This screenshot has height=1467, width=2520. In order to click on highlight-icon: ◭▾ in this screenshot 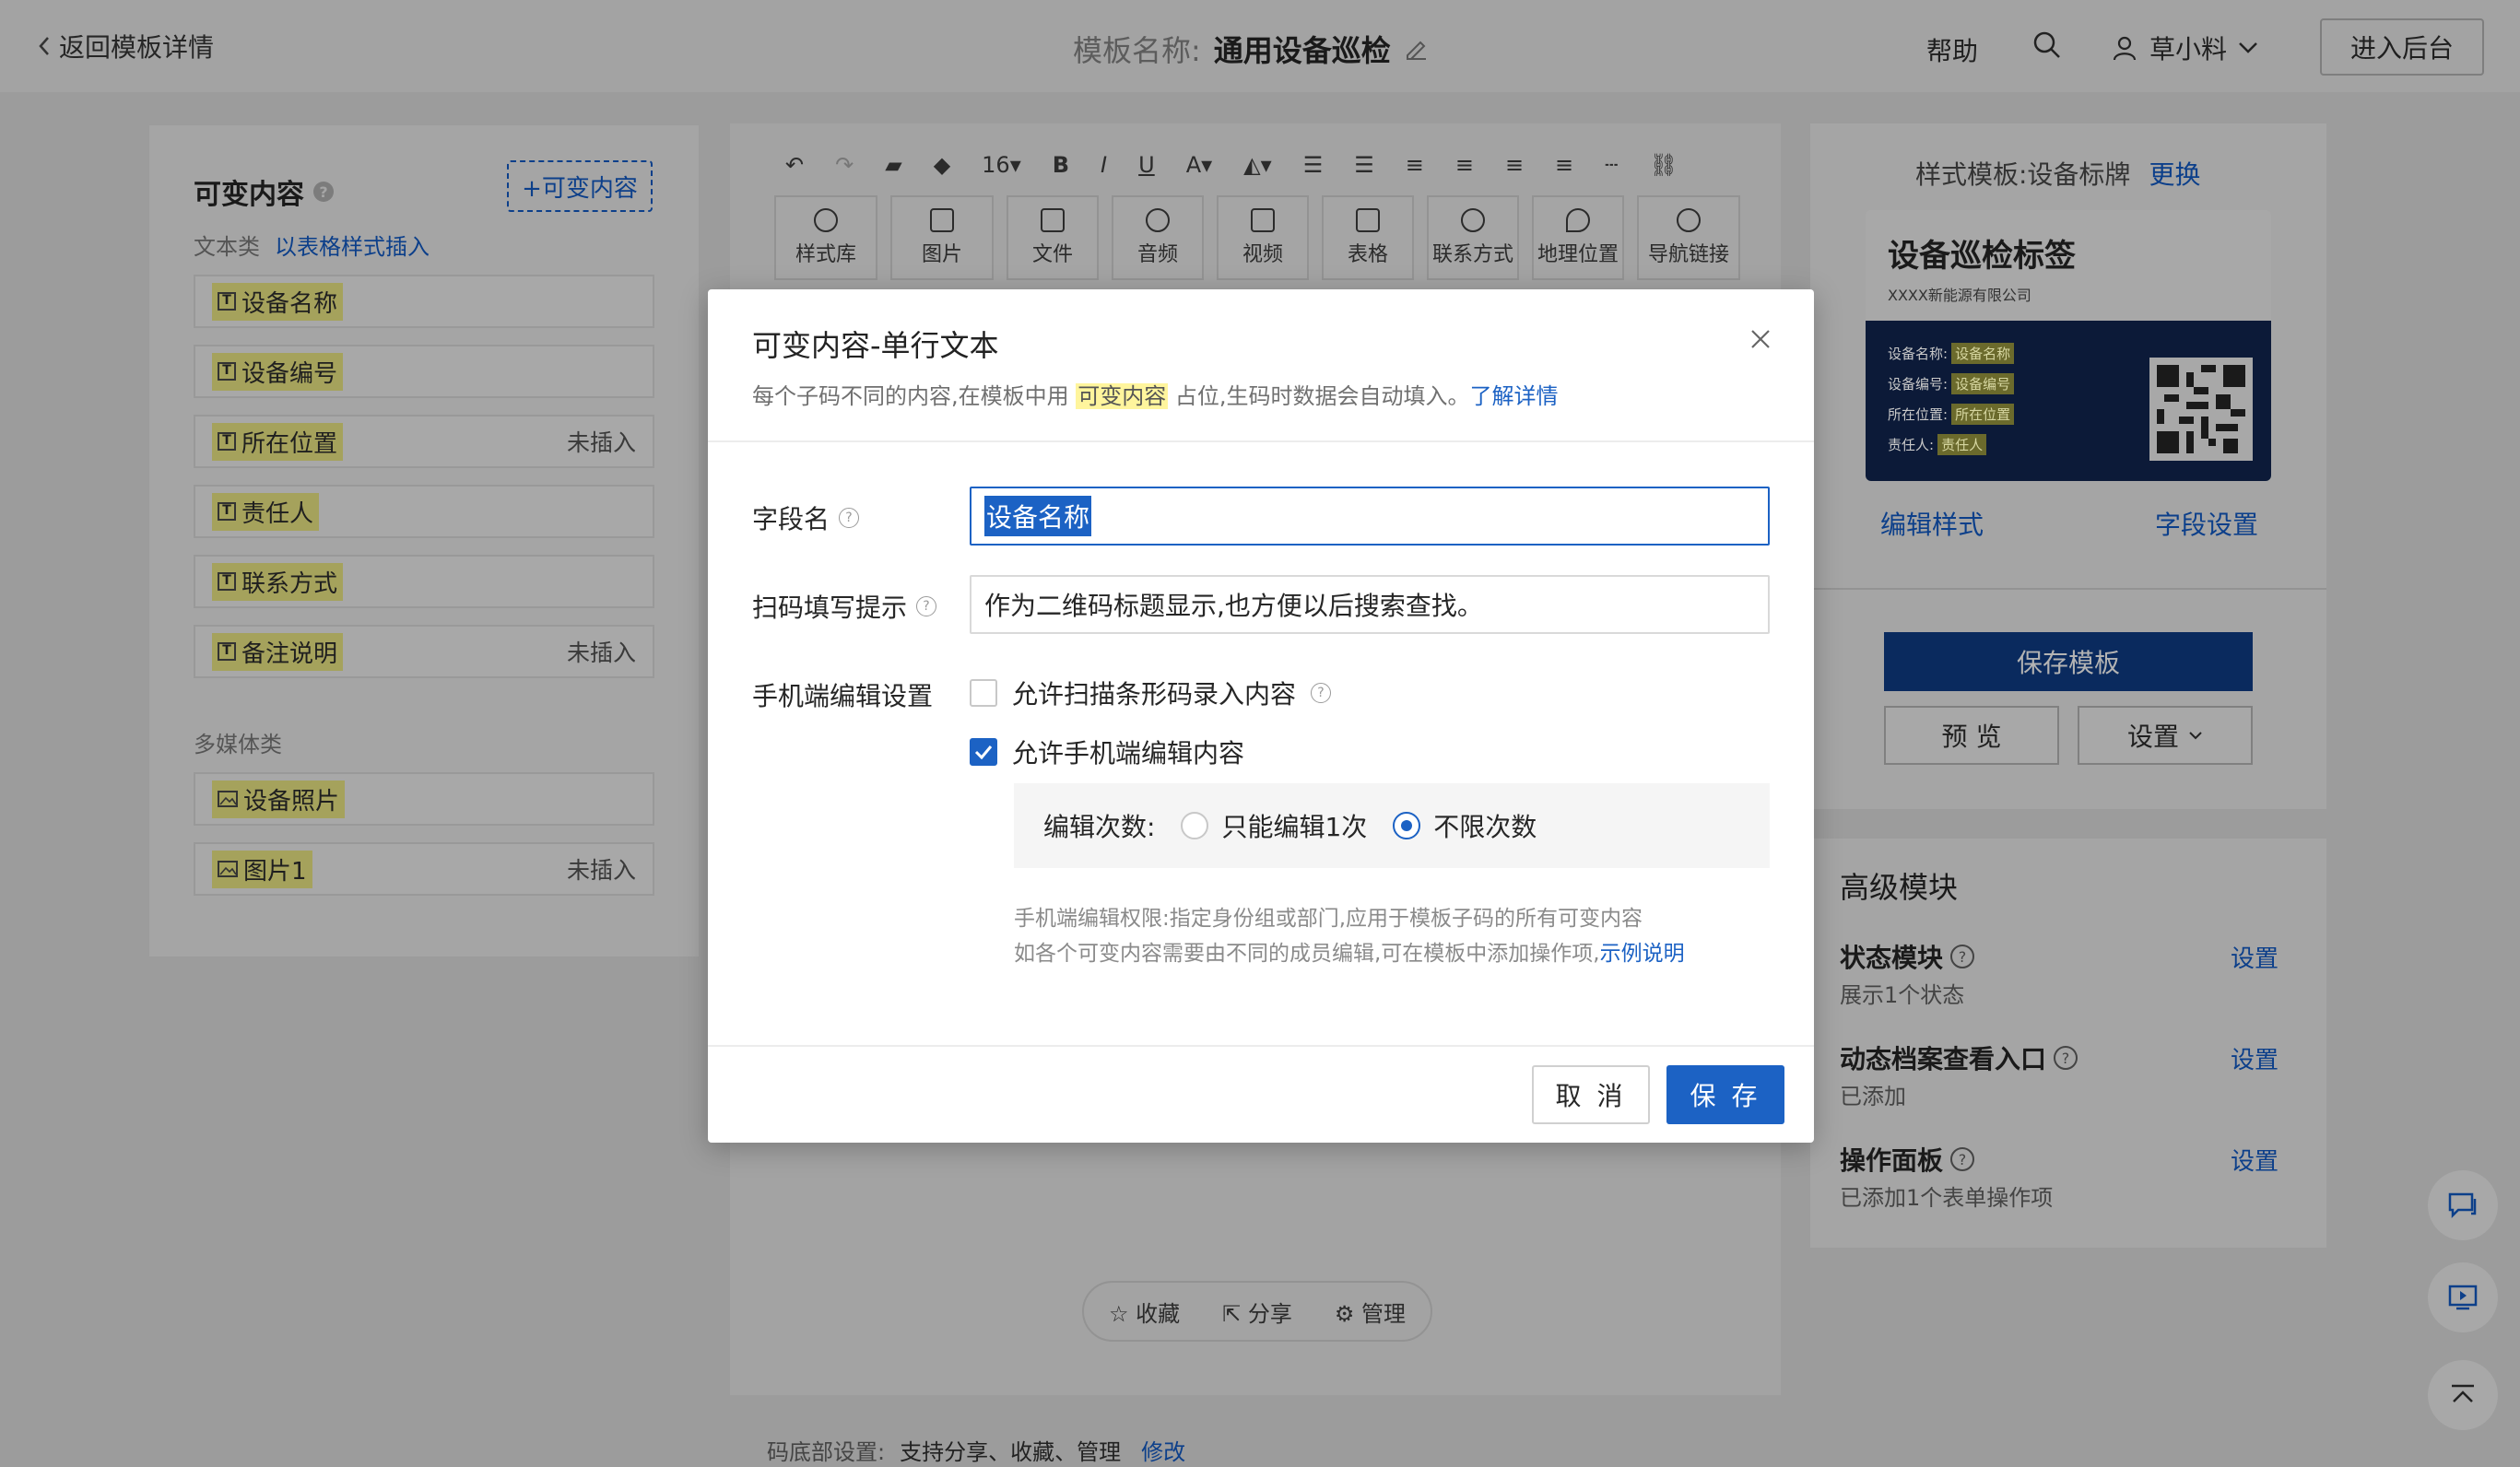, I will do `click(1257, 165)`.